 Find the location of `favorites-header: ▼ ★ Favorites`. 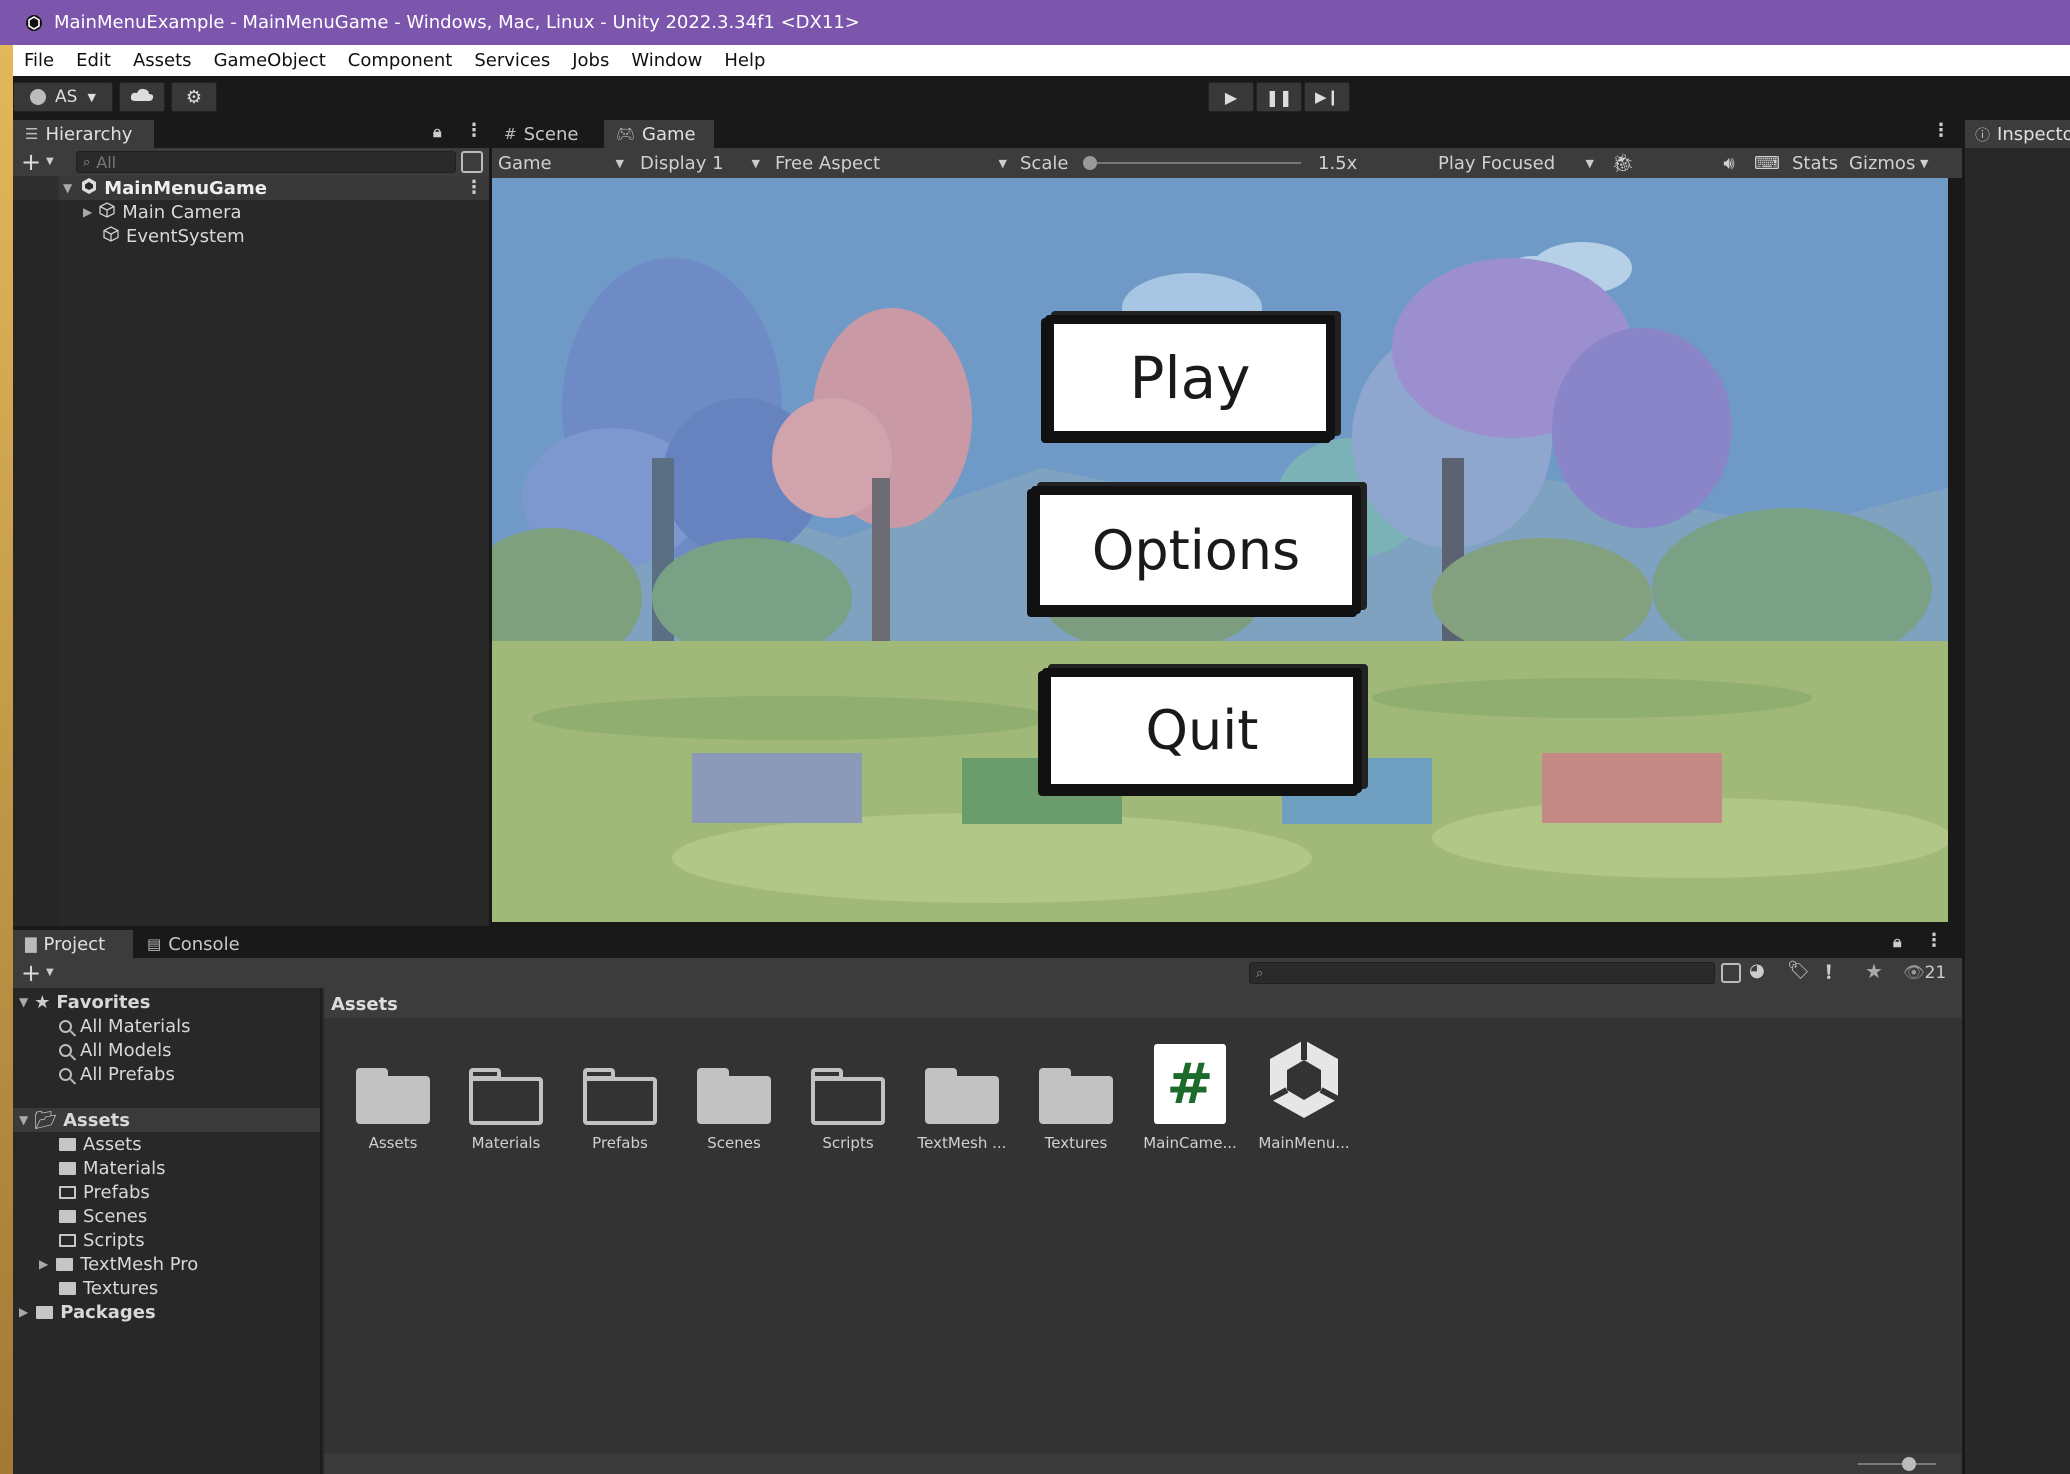

favorites-header: ▼ ★ Favorites is located at coordinates (84, 1002).